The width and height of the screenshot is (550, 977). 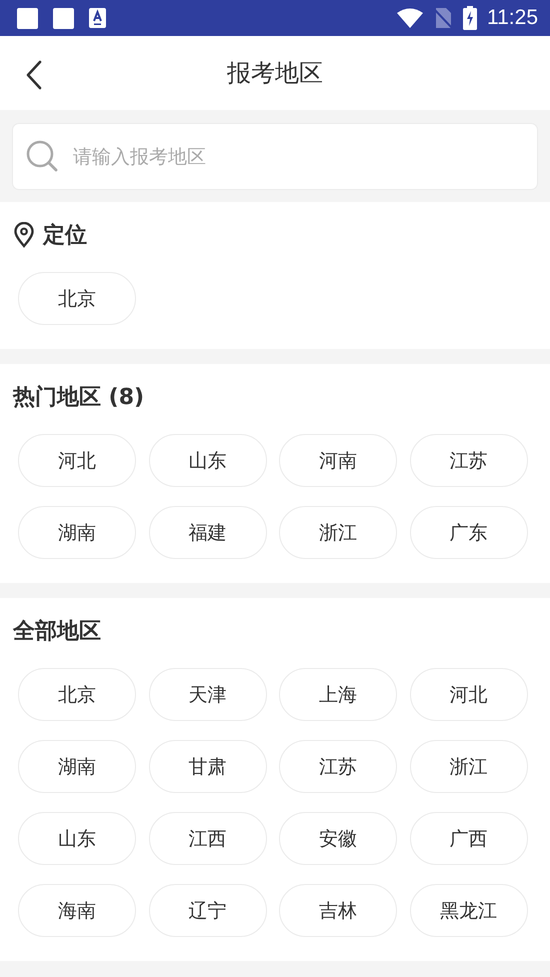 What do you see at coordinates (65, 236) in the screenshot?
I see `section-title: 定位` at bounding box center [65, 236].